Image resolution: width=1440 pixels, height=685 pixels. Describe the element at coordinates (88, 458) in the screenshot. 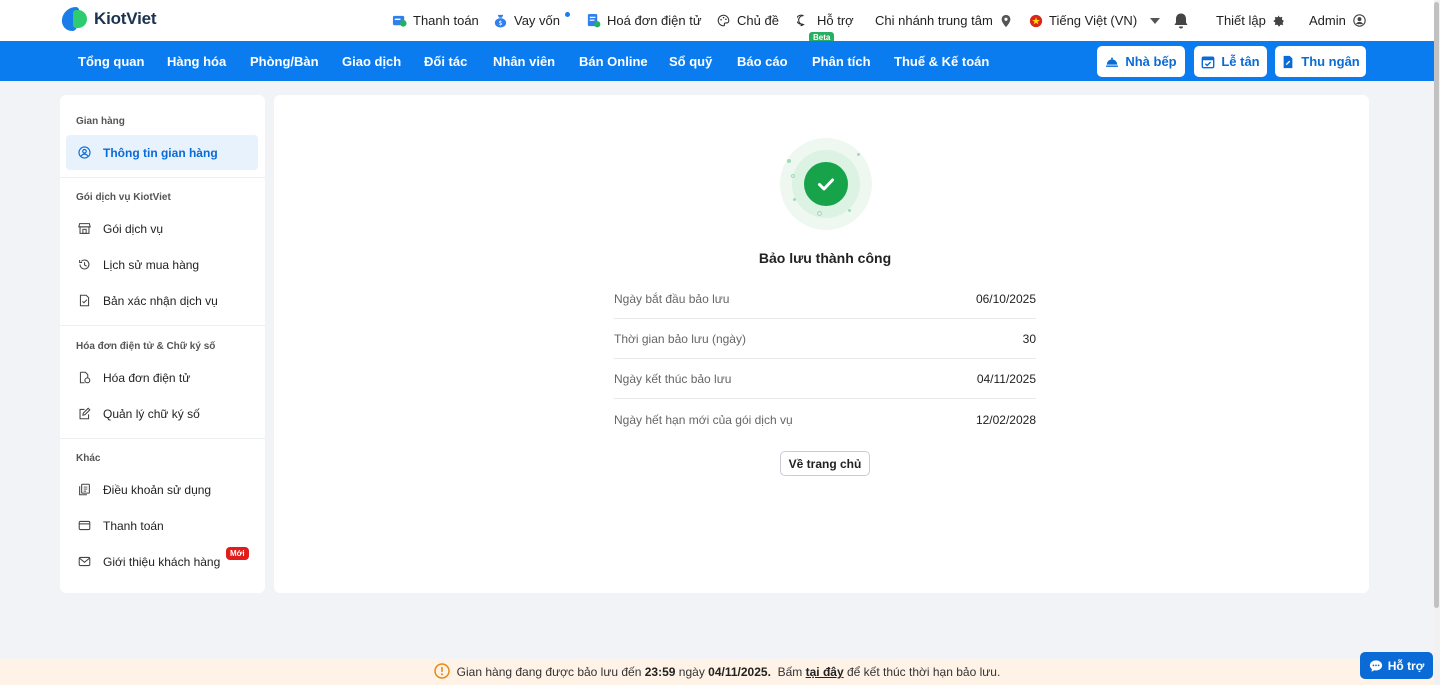

I see `sidebar-group-other: Khác` at that location.